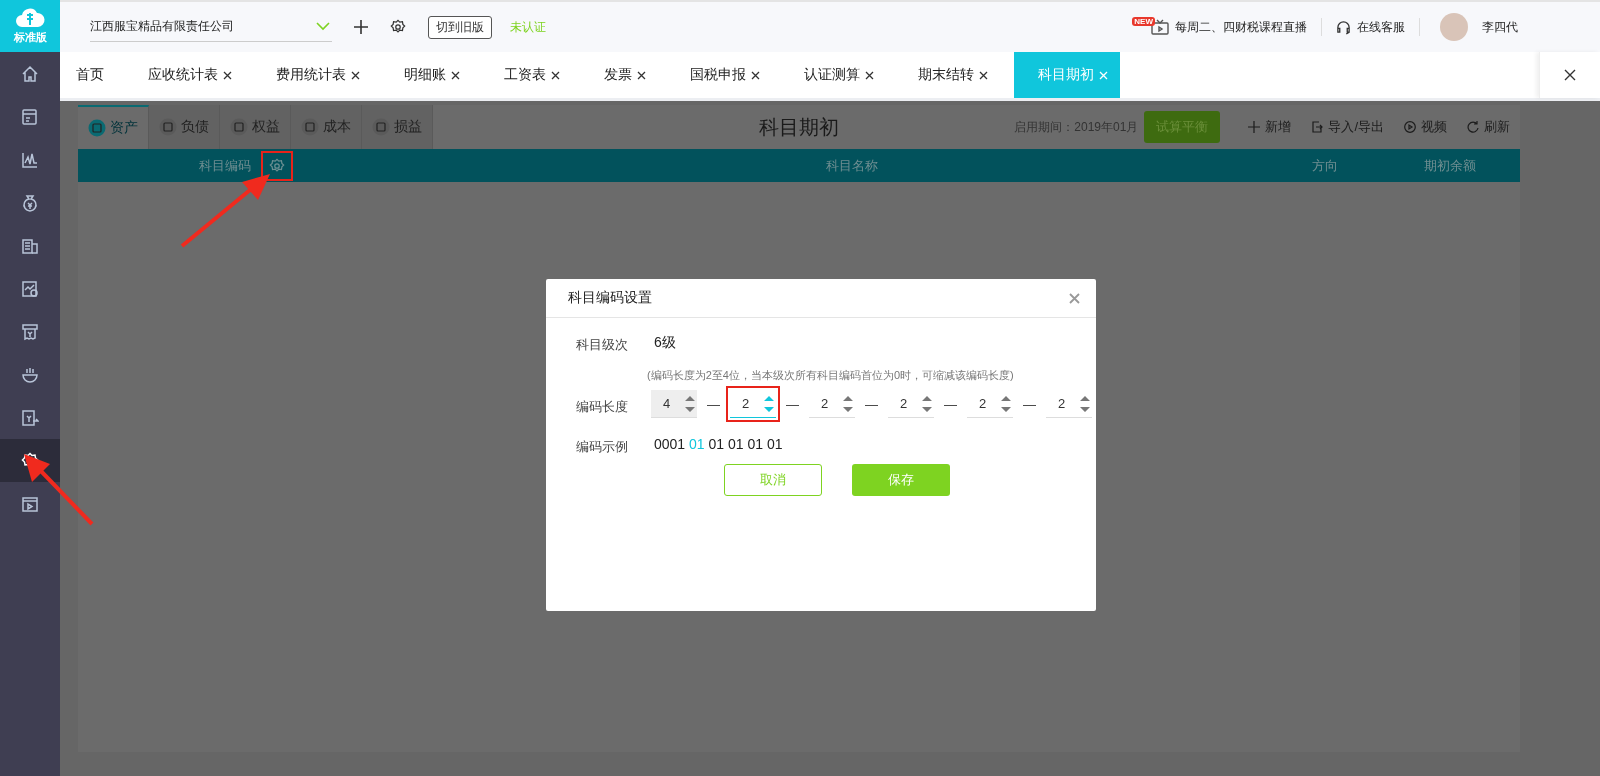 The width and height of the screenshot is (1600, 776). I want to click on play-icon, so click(1410, 127).